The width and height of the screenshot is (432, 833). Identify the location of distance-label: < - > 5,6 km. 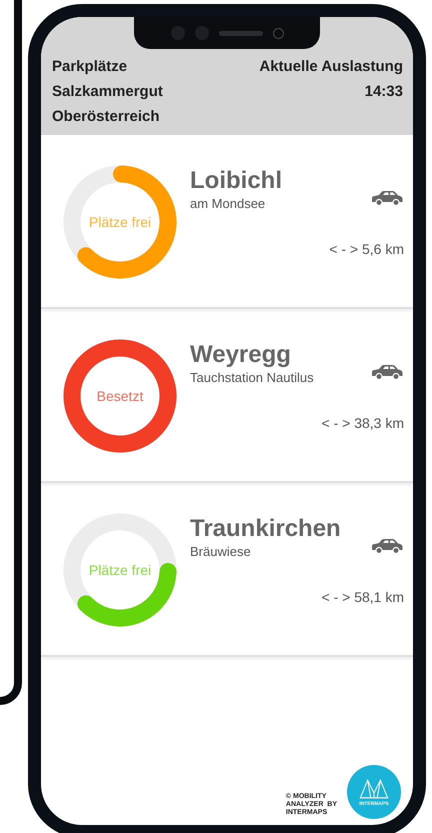
(366, 249).